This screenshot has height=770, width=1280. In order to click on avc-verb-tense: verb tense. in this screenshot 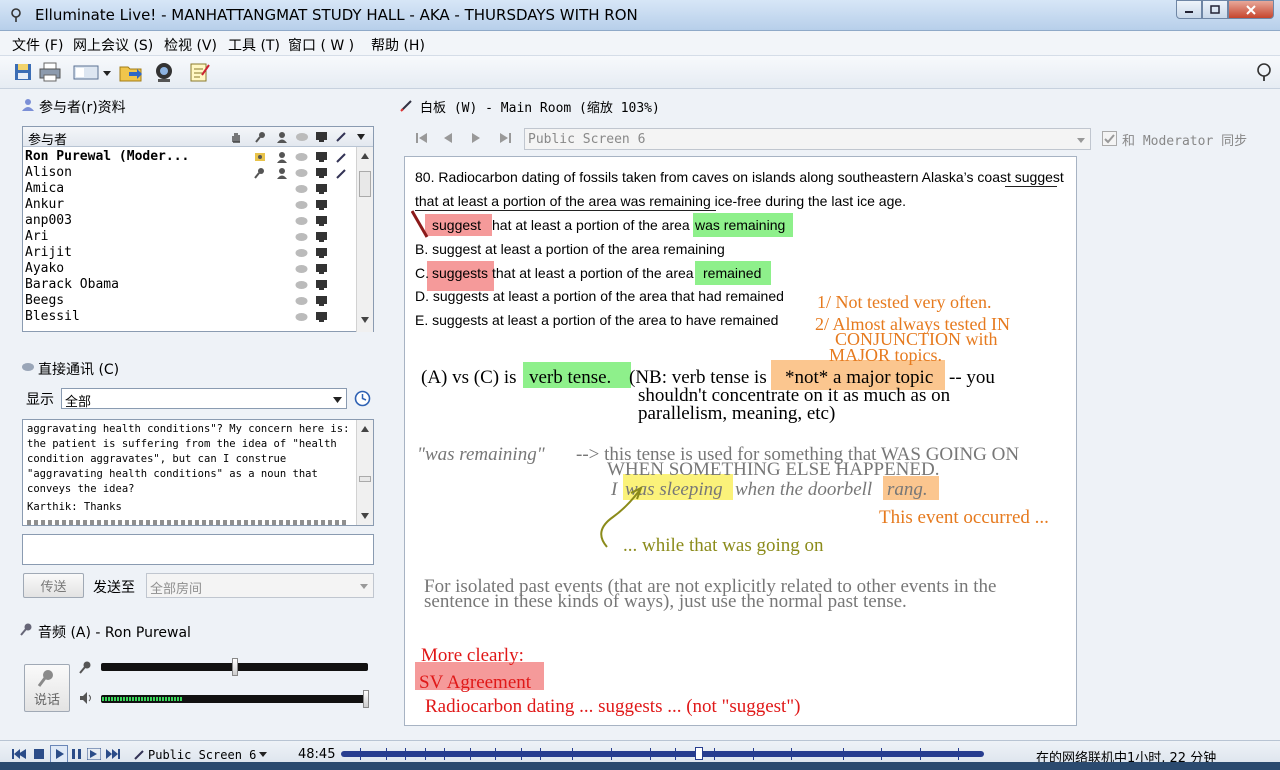, I will do `click(570, 377)`.